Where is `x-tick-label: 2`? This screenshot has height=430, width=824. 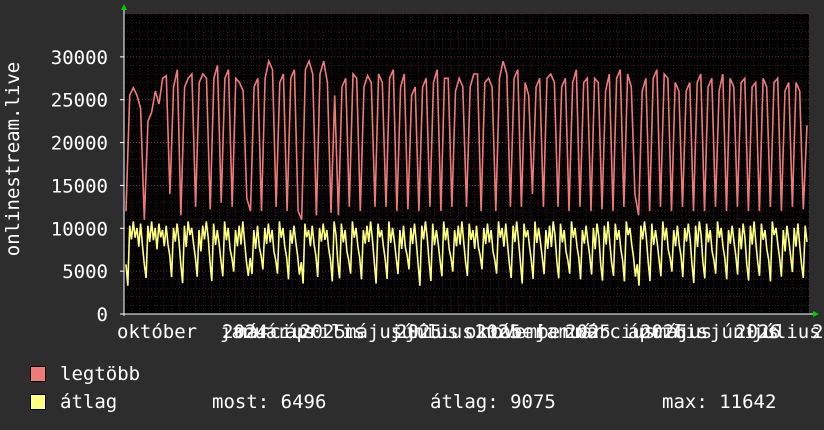 x-tick-label: 2 is located at coordinates (817, 332).